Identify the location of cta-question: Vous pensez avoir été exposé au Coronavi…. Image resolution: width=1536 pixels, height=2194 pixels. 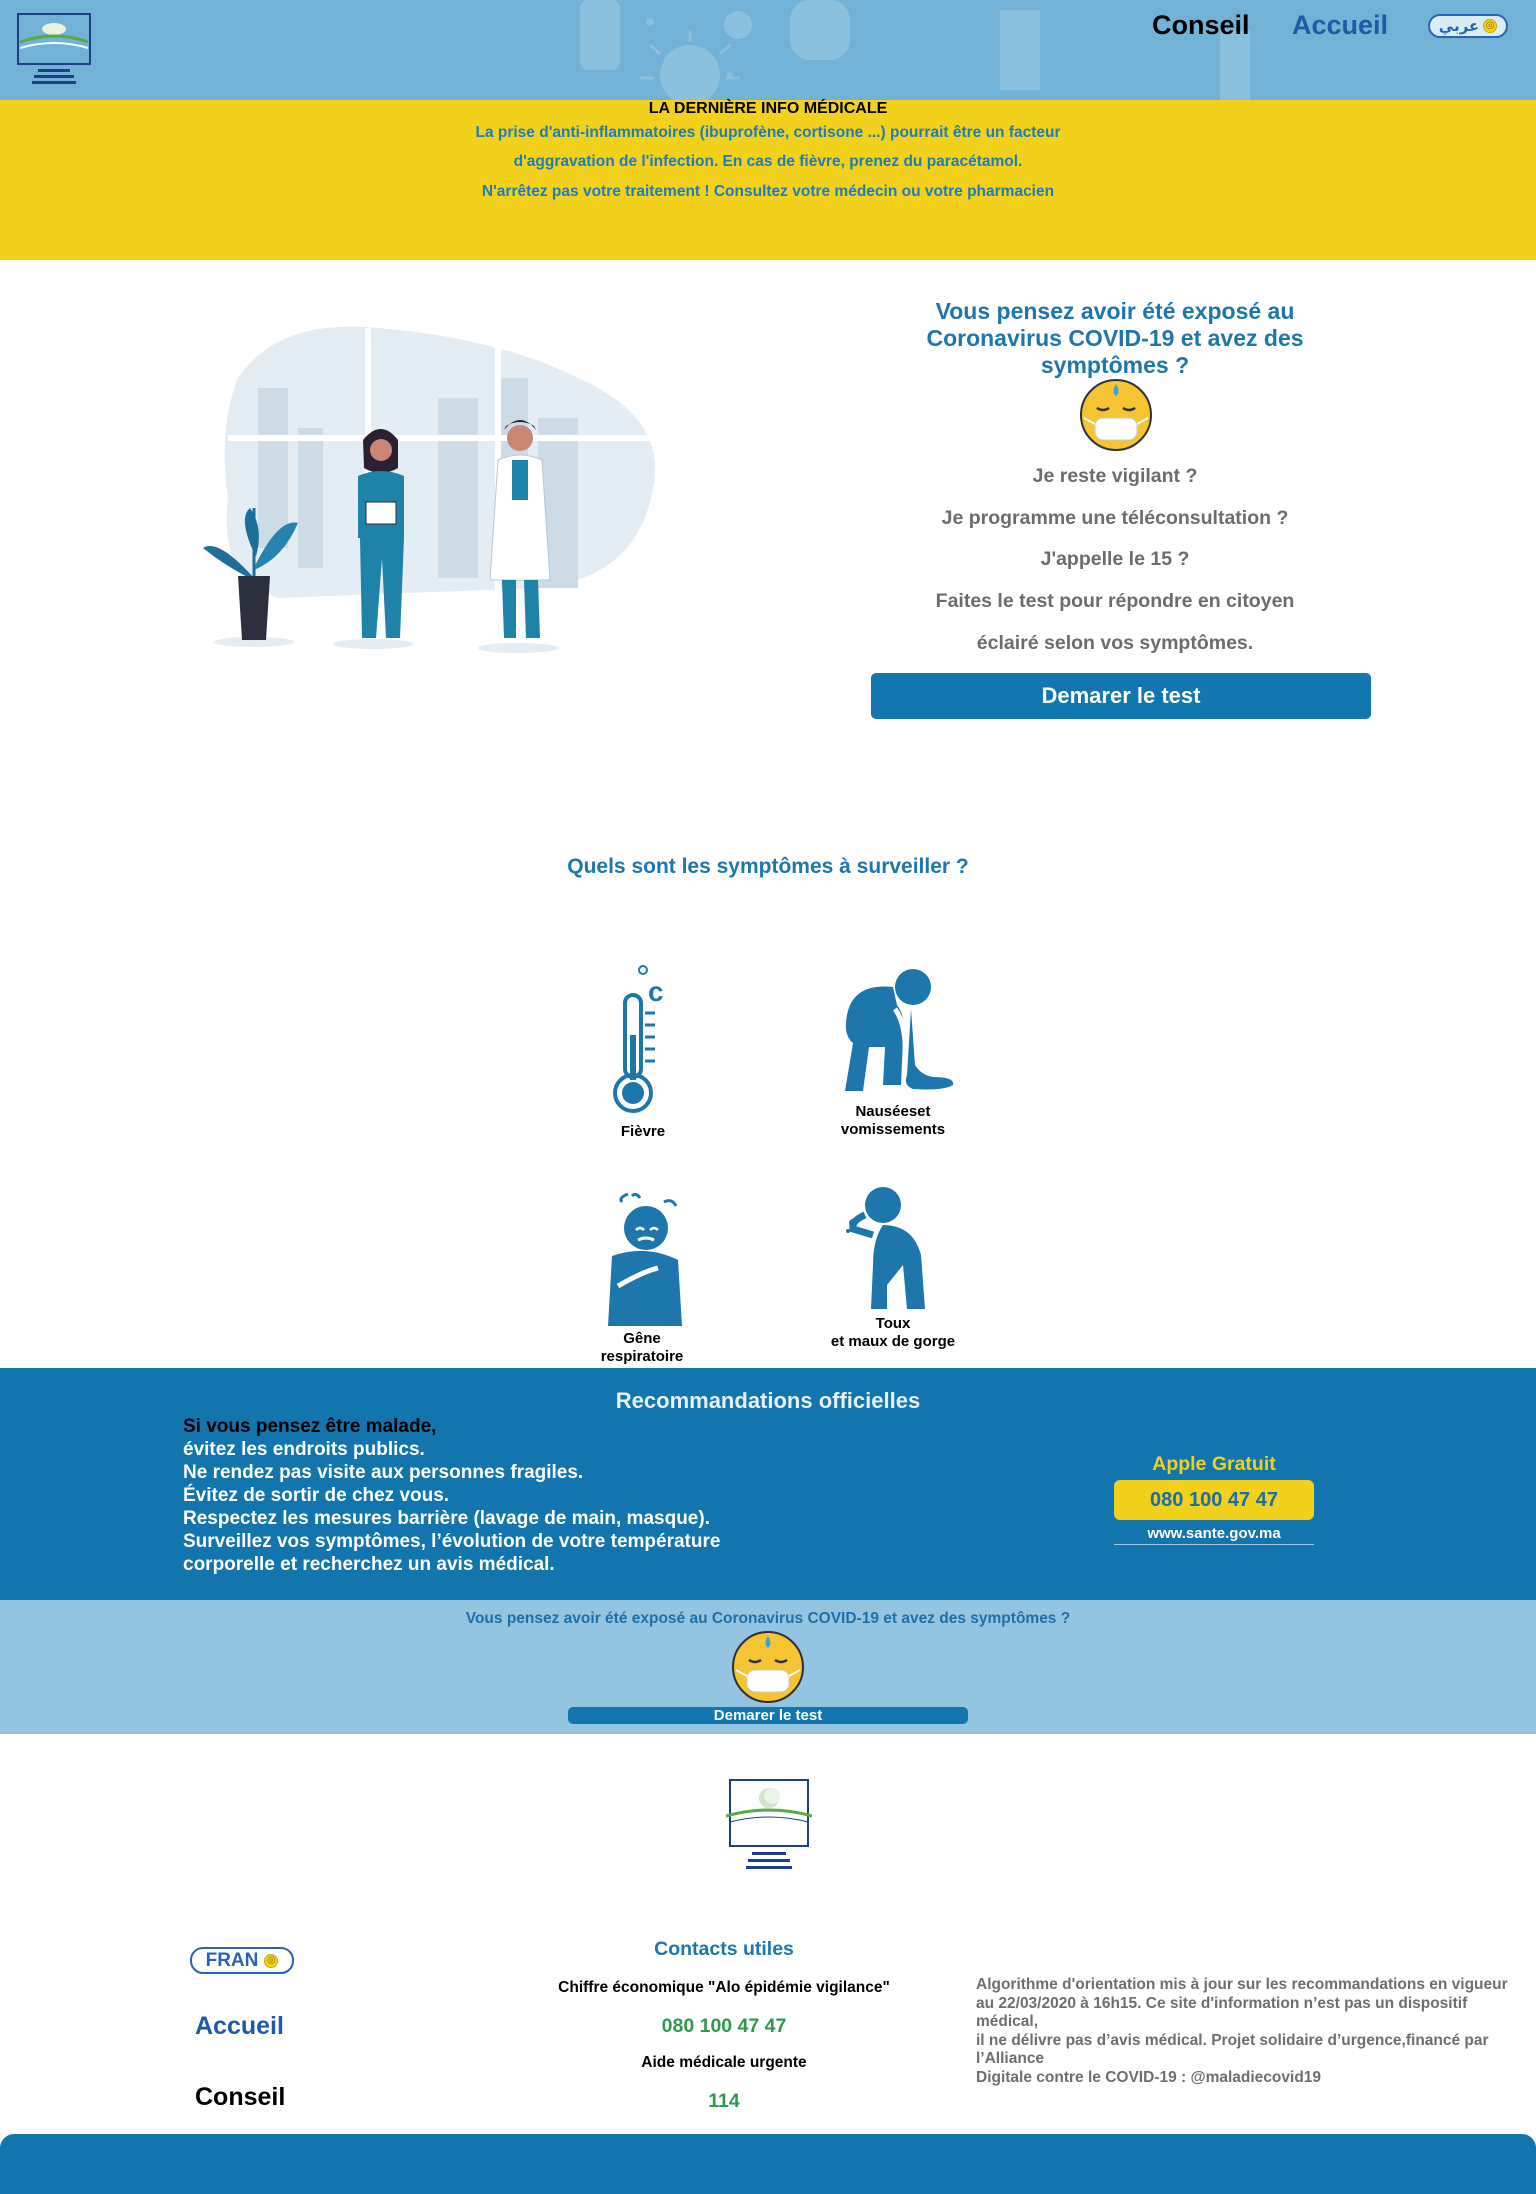
(768, 1618).